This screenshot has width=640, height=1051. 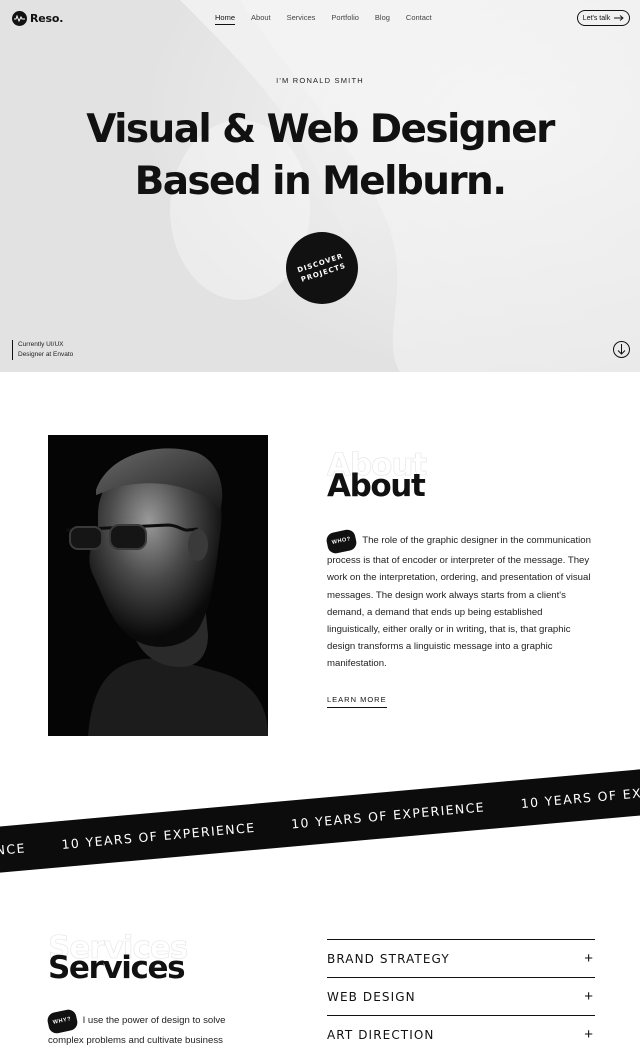 I want to click on nav-item-portfolio: Portfolio, so click(x=345, y=19).